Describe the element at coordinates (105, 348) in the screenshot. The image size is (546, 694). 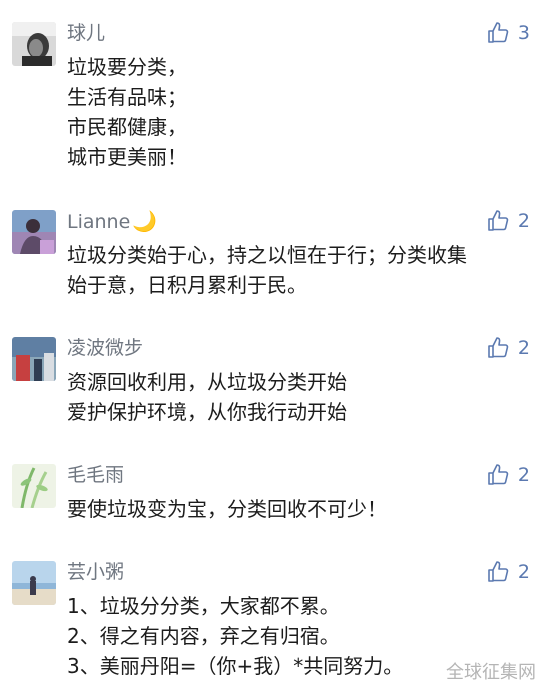
I see `commenter-name: 凌波微步` at that location.